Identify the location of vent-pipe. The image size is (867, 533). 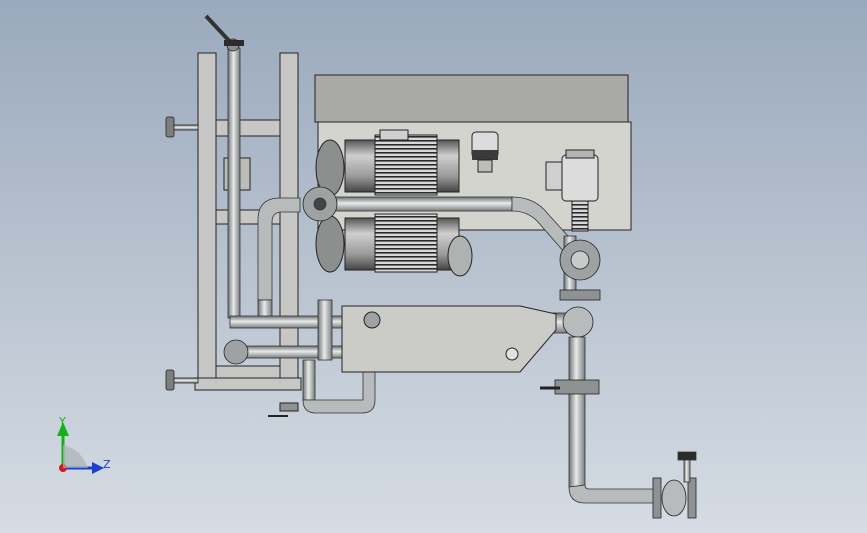
(234, 183).